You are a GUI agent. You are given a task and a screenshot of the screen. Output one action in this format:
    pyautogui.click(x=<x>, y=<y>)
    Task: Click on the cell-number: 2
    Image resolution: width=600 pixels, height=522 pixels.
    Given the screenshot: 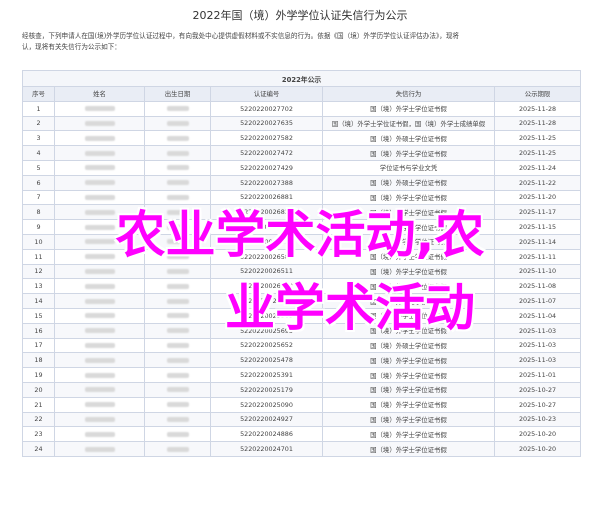 What is the action you would take?
    pyautogui.click(x=38, y=123)
    